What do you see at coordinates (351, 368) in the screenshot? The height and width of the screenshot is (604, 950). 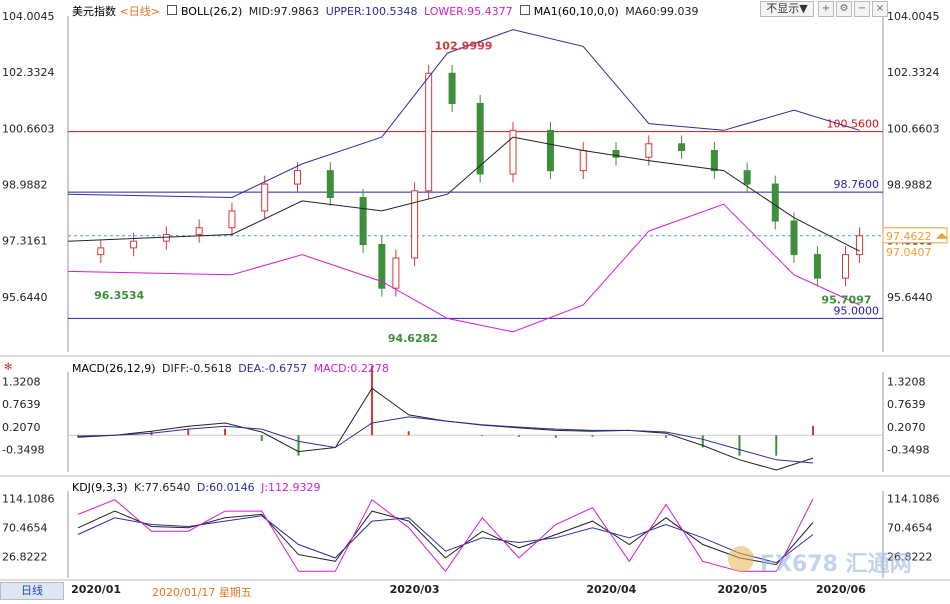 I see `macd-value: MACD:0.2278` at bounding box center [351, 368].